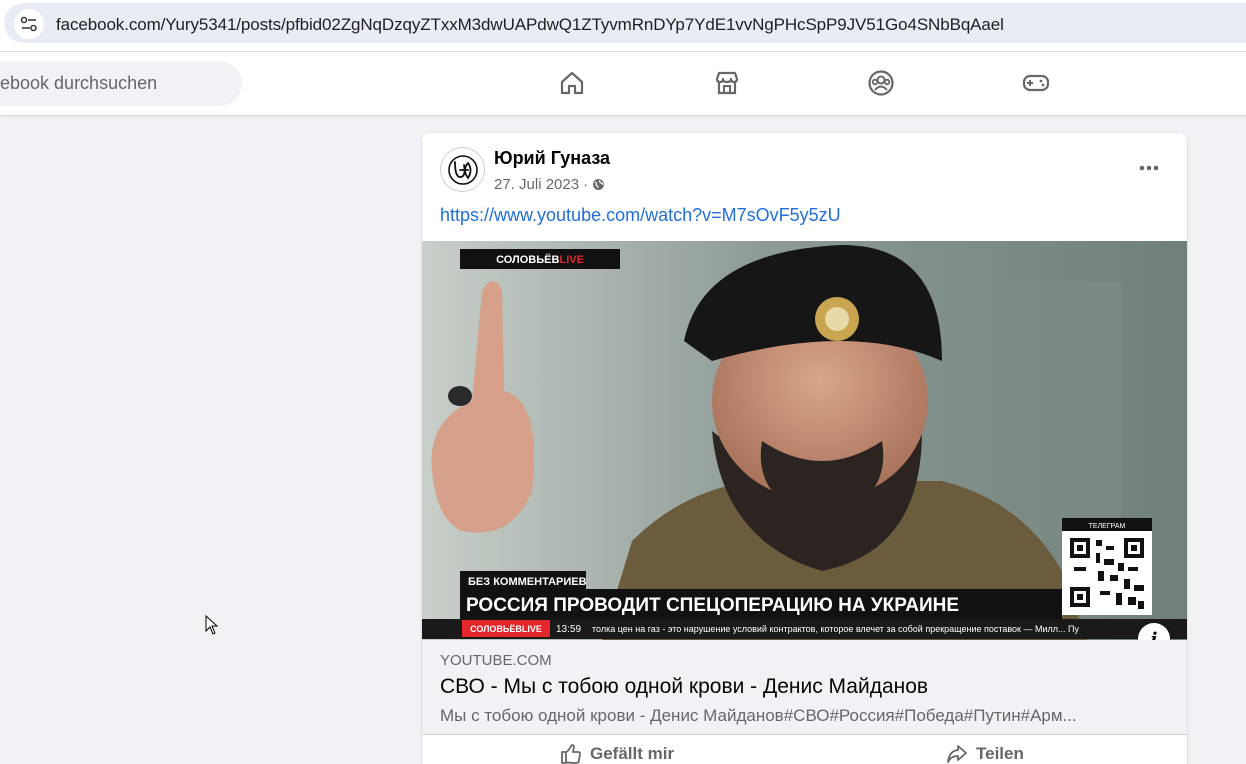  What do you see at coordinates (623, 83) in the screenshot?
I see `facebook-top-nav: ebook durchsuchen` at bounding box center [623, 83].